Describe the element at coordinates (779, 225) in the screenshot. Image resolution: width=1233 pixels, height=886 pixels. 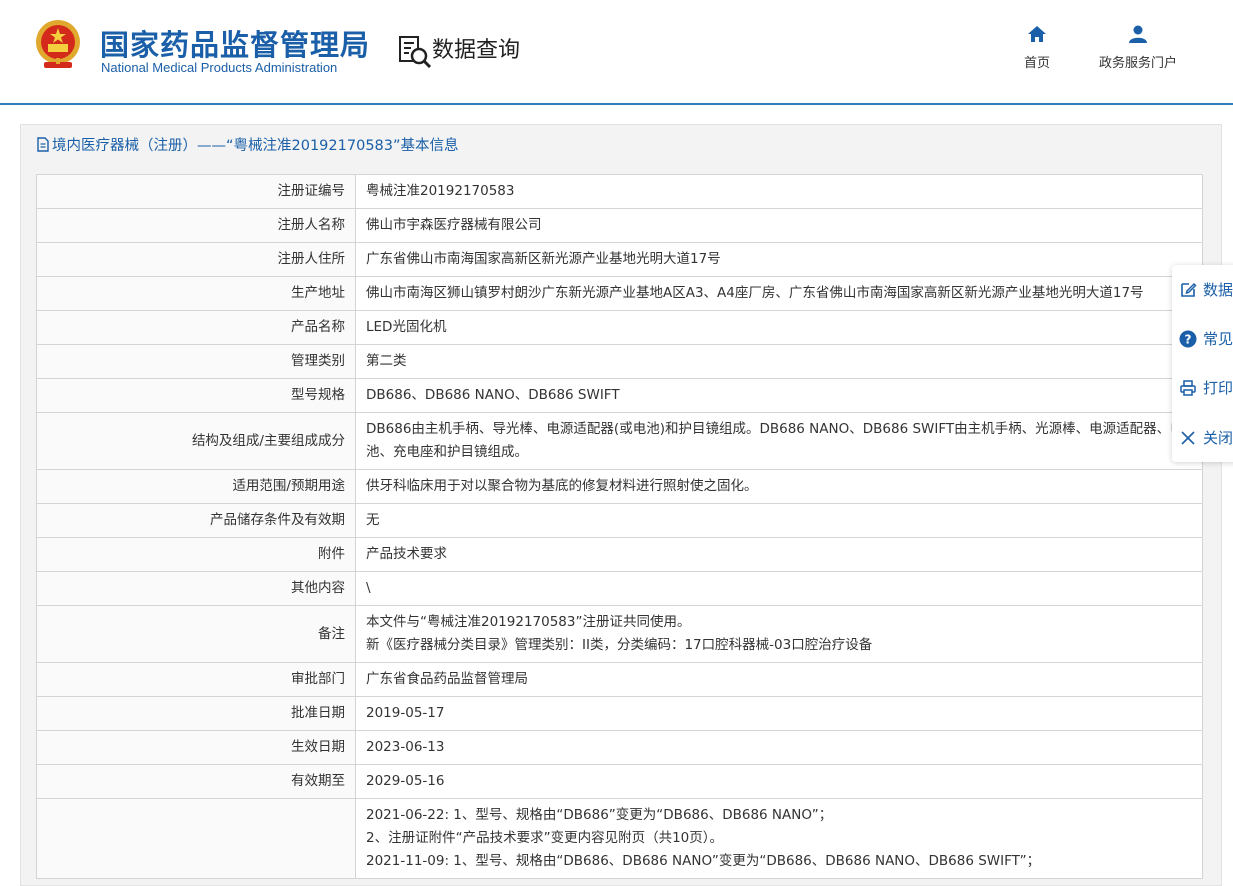
I see `row-value: 佛山市宇森医疗器械有限公司` at that location.